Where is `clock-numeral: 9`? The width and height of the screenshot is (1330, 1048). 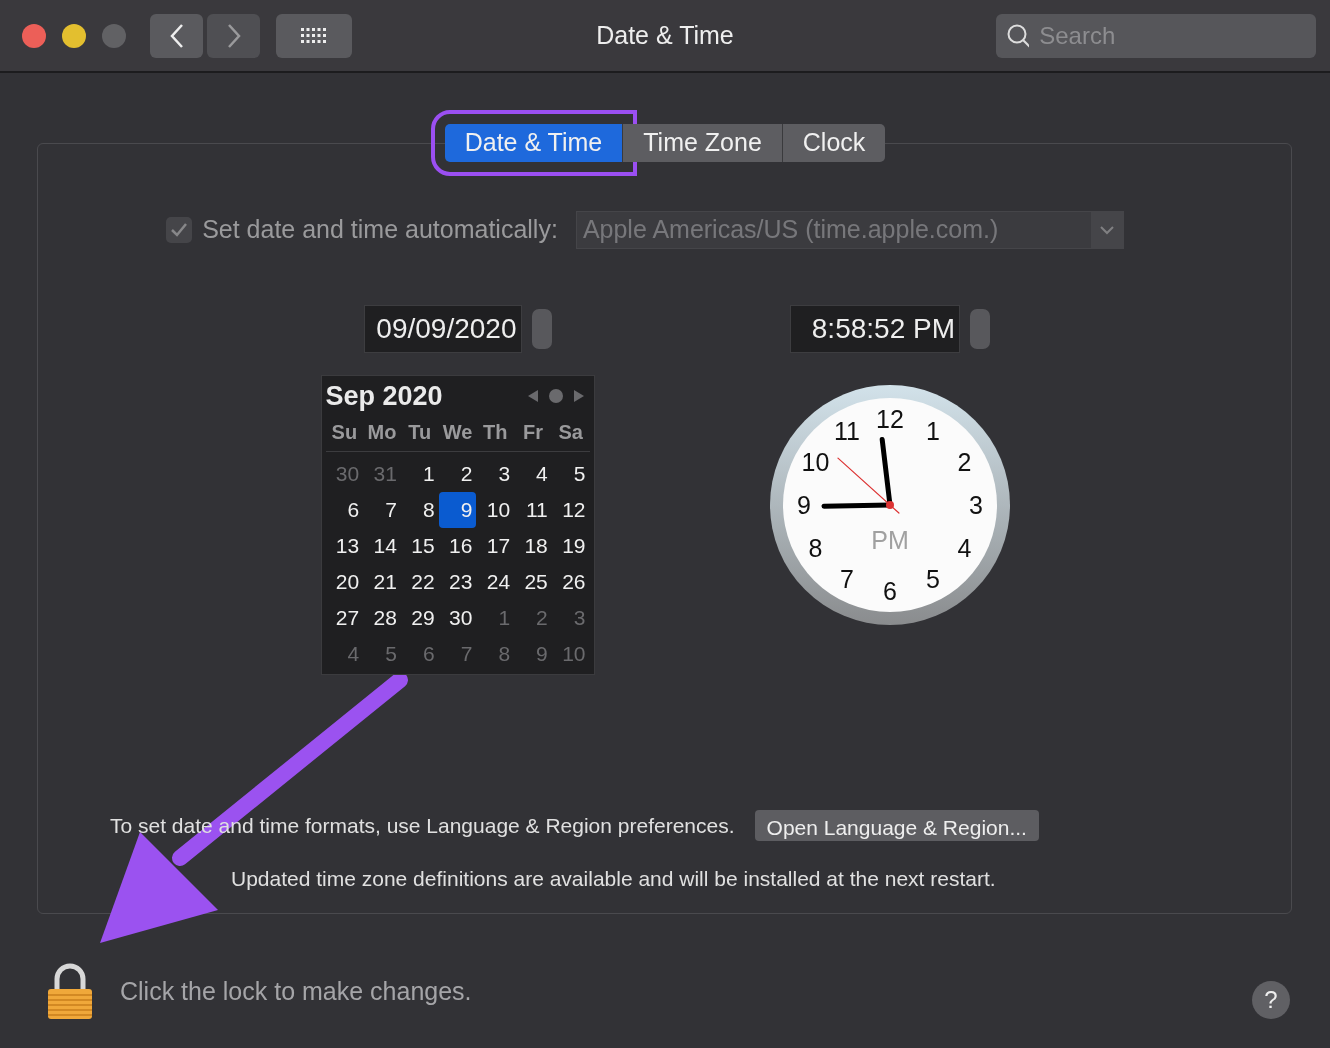 clock-numeral: 9 is located at coordinates (804, 505).